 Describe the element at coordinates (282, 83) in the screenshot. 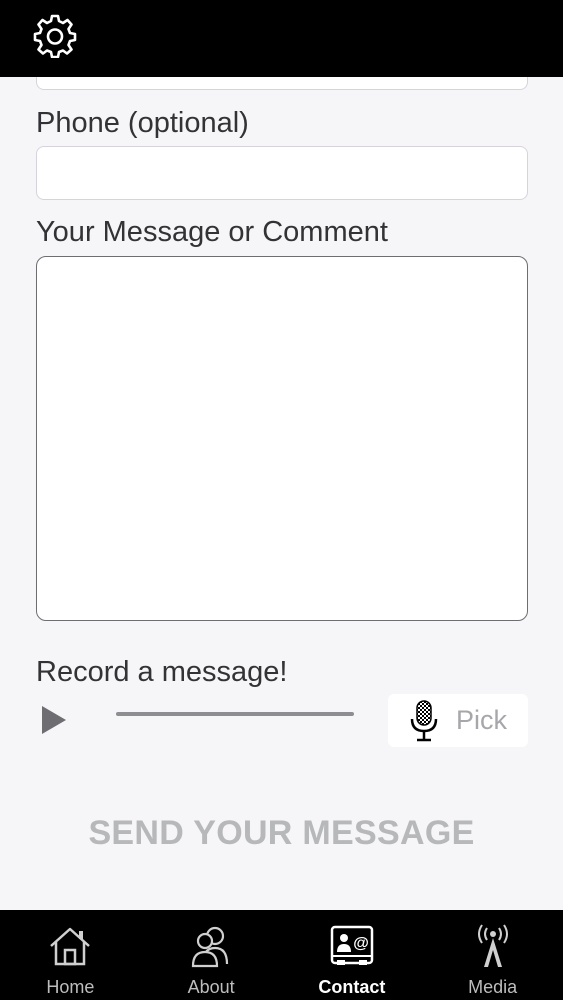

I see `previous-input-field` at that location.